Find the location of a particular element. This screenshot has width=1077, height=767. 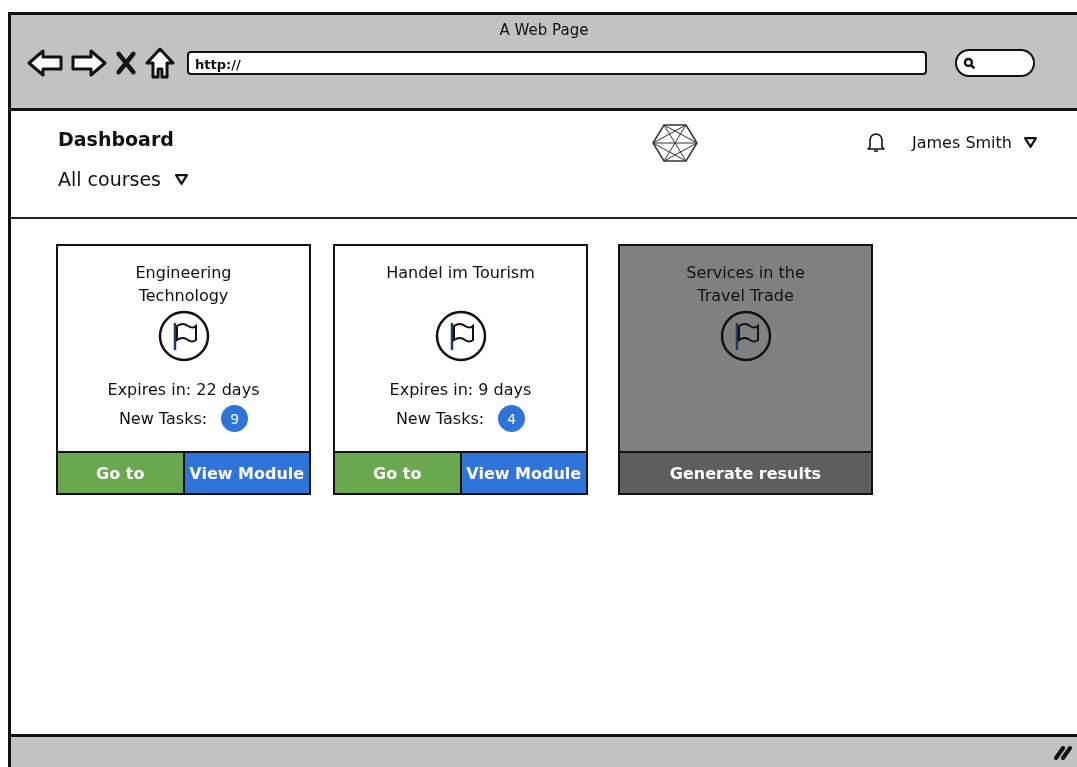

forward-icon is located at coordinates (89, 63).